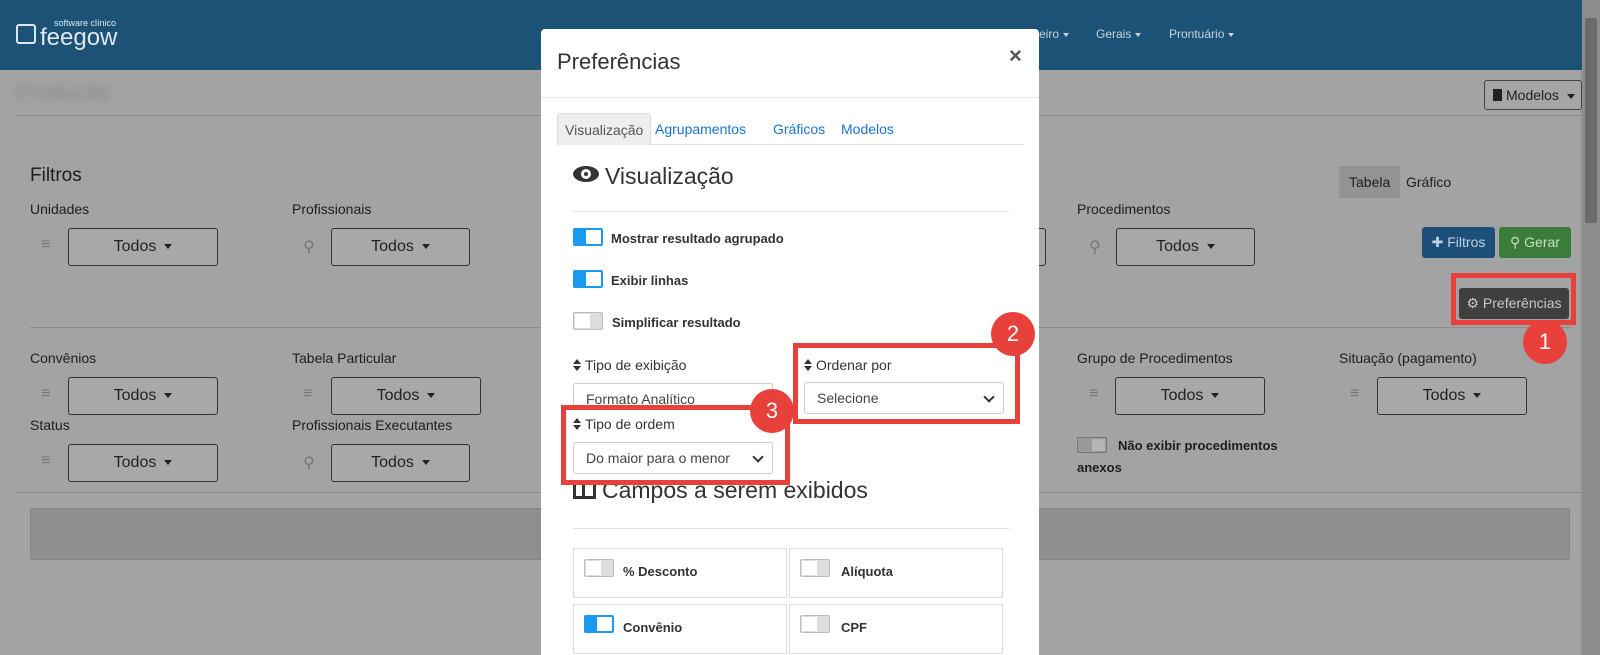  Describe the element at coordinates (676, 322) in the screenshot. I see `simplificar-resultado-label: Simplificar resultado` at that location.